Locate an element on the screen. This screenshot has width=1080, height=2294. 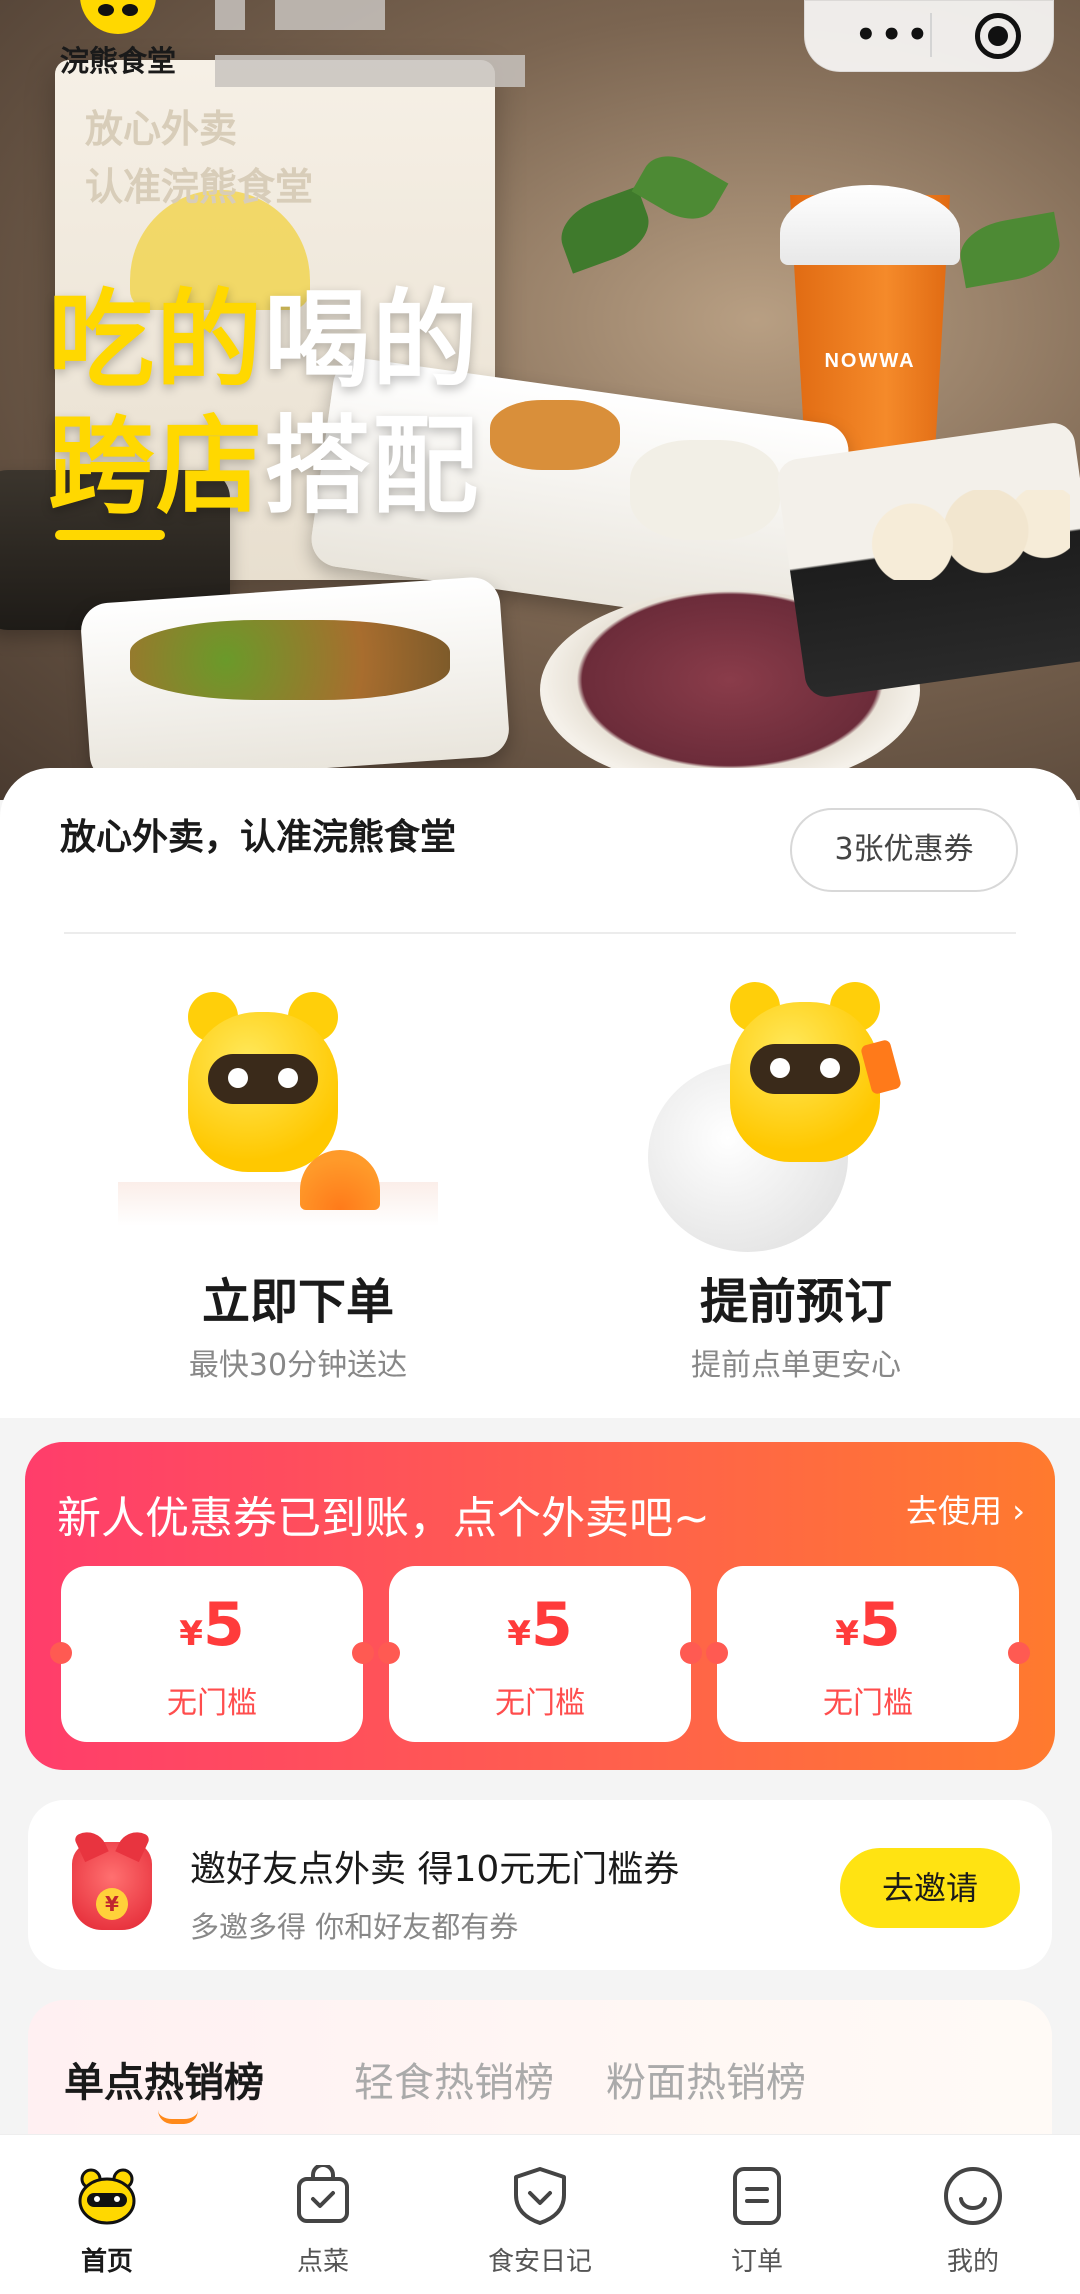
shield-check-icon is located at coordinates (540, 2196).